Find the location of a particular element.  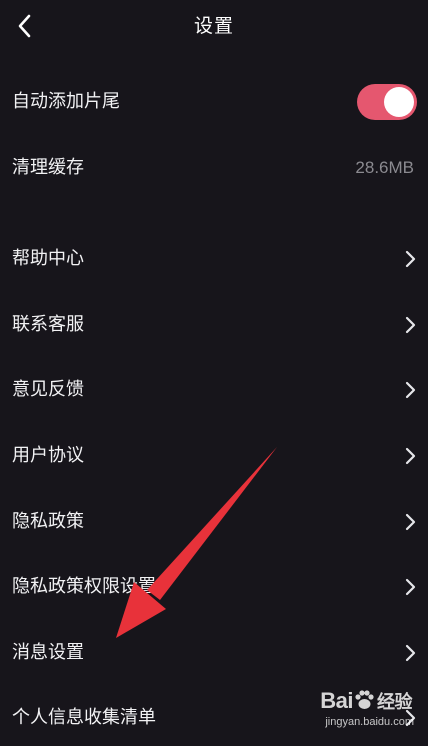

watermark-logo-suffix: 经验 is located at coordinates (395, 702).